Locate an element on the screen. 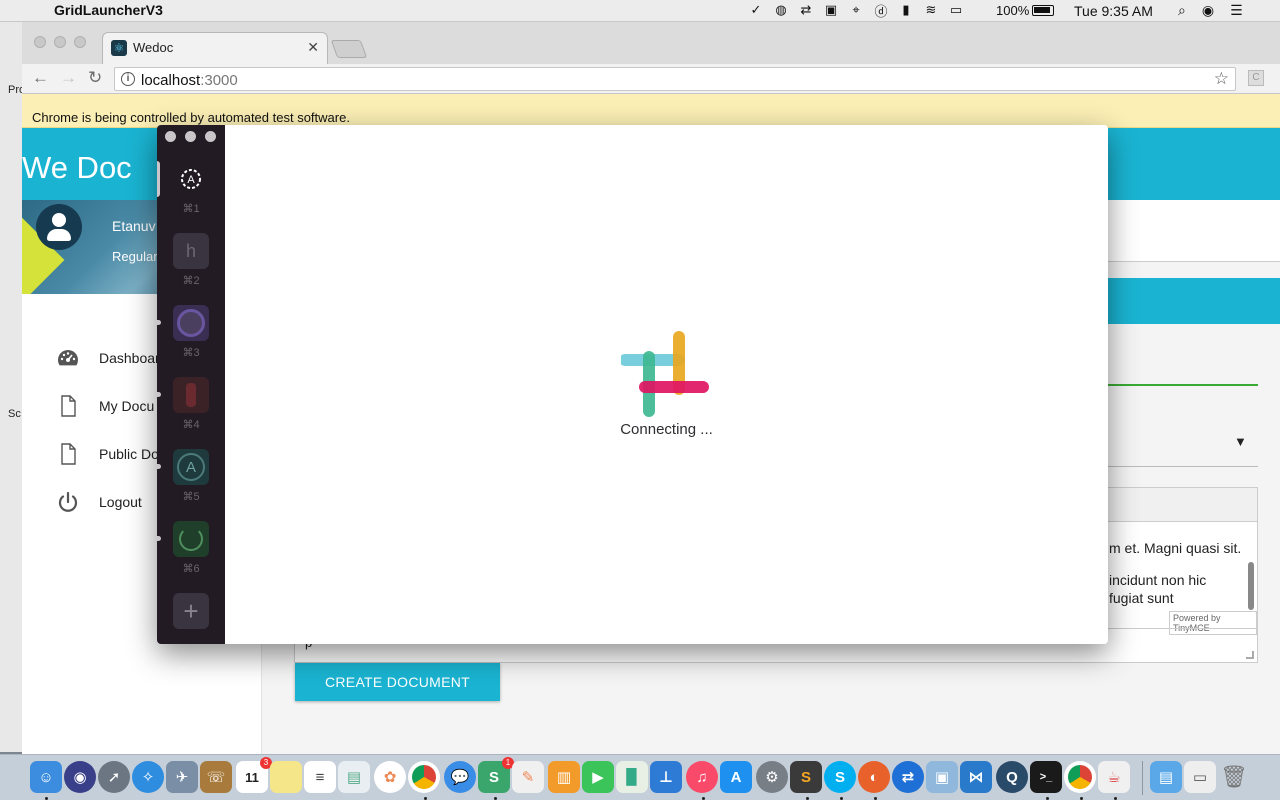  dropdown-arrow-icon: ▼ is located at coordinates (1240, 441).